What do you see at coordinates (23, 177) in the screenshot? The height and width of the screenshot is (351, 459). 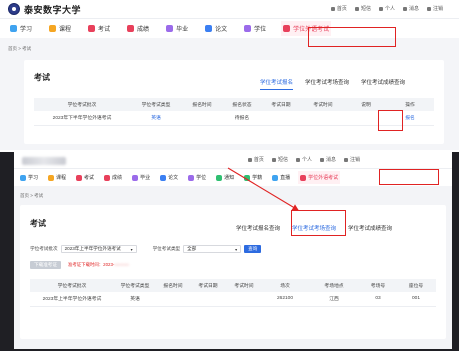 I see `study-icon` at bounding box center [23, 177].